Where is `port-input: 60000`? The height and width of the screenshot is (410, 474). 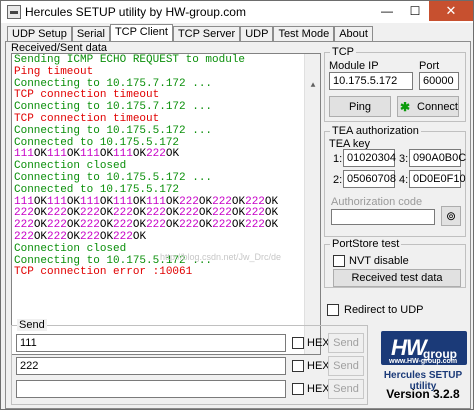 port-input: 60000 is located at coordinates (439, 81).